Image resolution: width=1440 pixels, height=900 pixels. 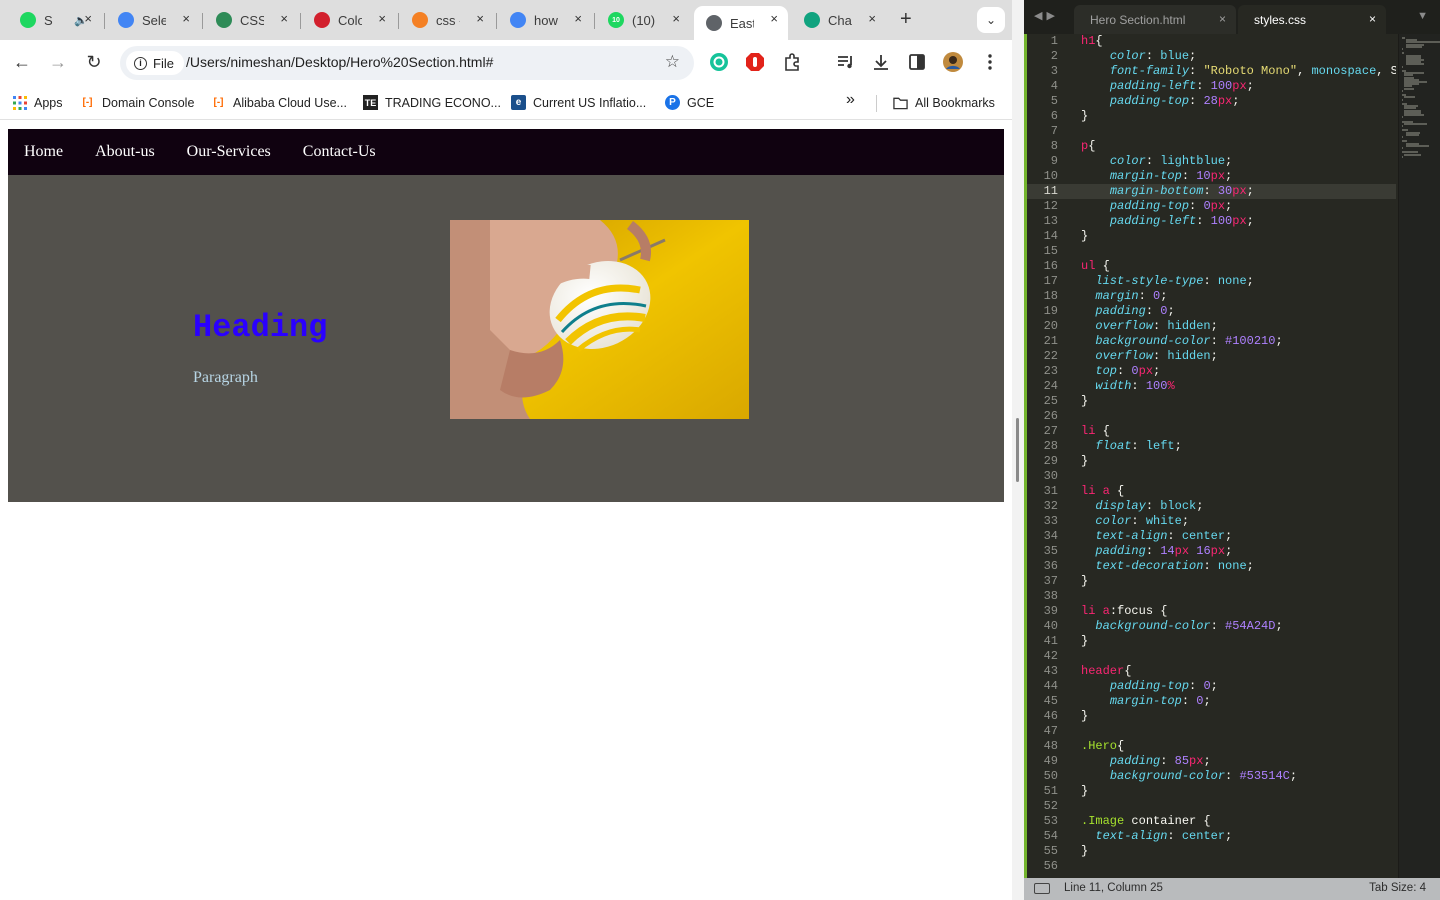 What do you see at coordinates (37, 102) in the screenshot?
I see `bookmark-apps: Apps` at bounding box center [37, 102].